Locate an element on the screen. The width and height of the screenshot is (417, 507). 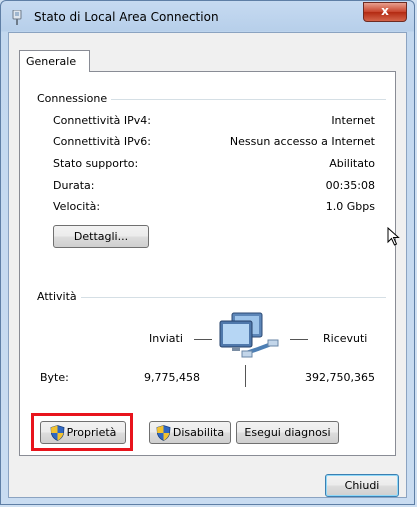
activity-group-divider is located at coordinates (211, 297).